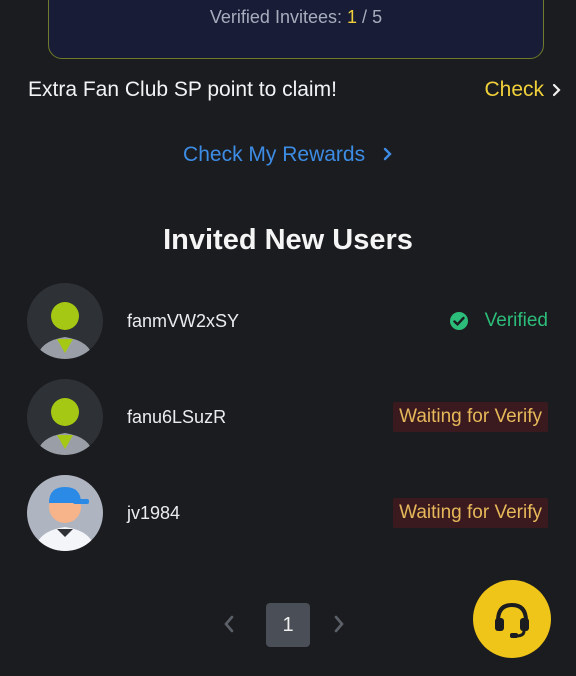 The width and height of the screenshot is (576, 676). I want to click on invite-summary-card: Verified Invitees: 1 / 5, so click(296, 29).